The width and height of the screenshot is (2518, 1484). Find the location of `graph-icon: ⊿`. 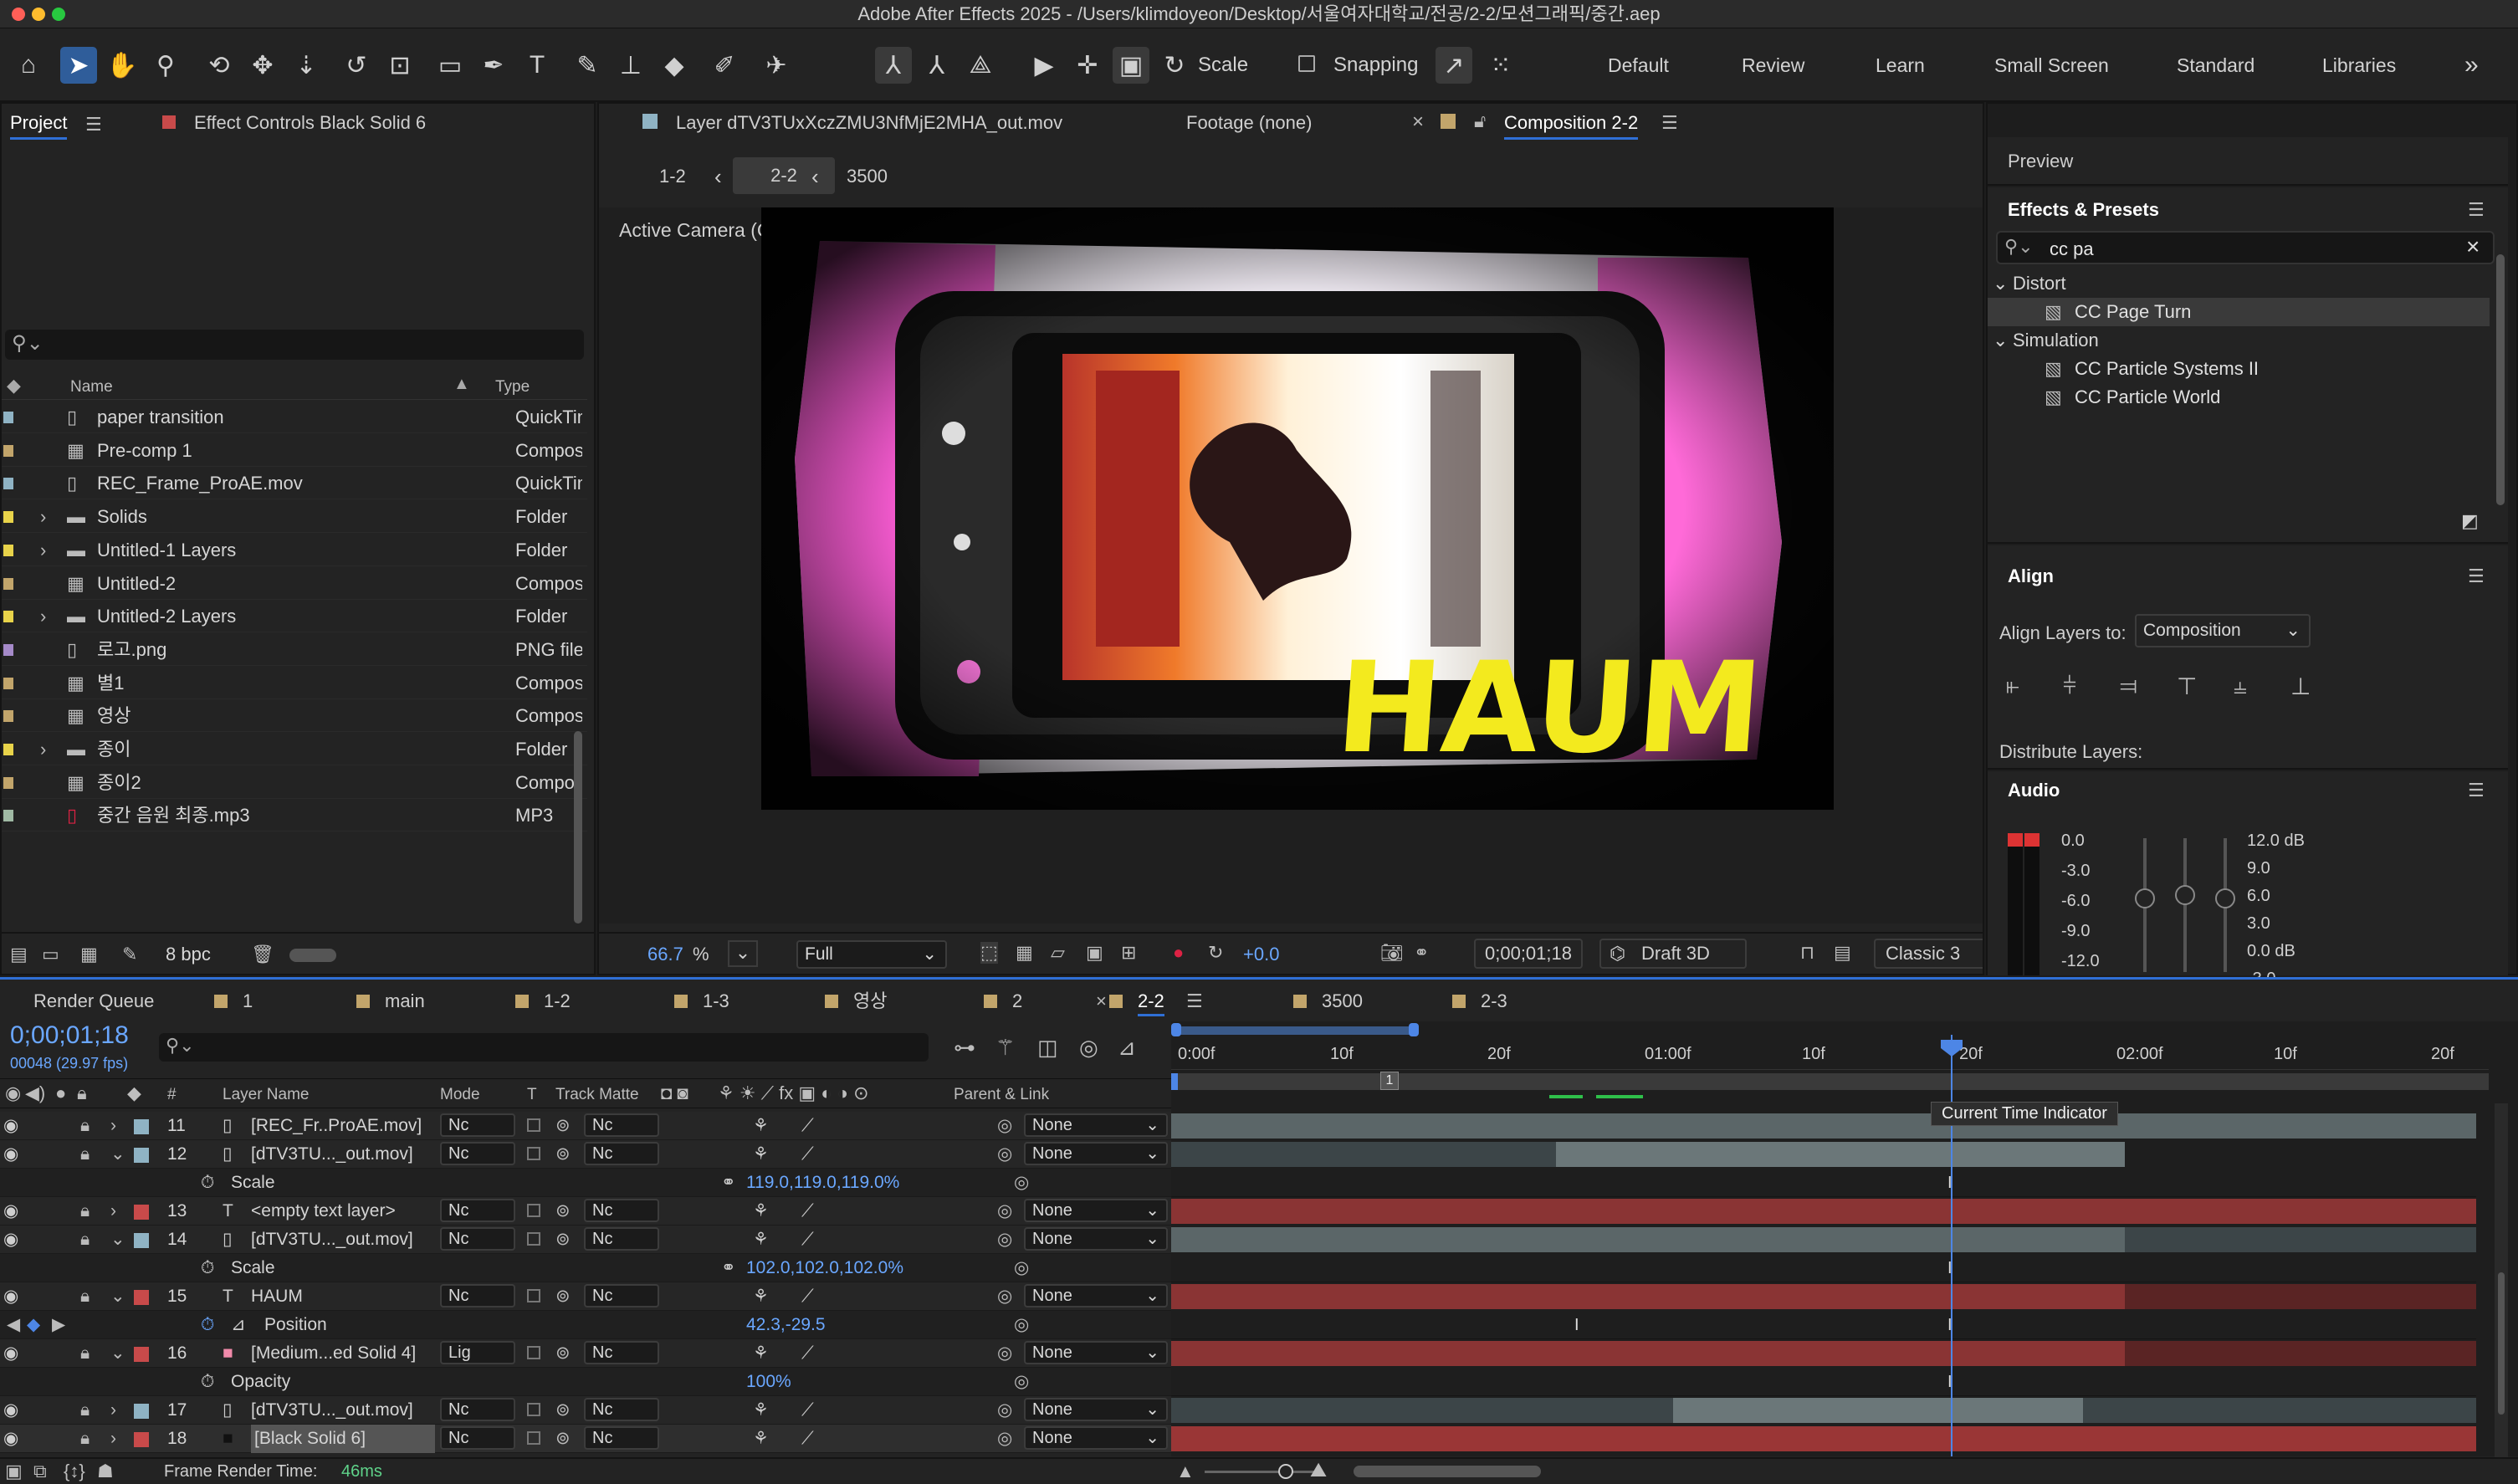

graph-icon: ⊿ is located at coordinates (238, 1325).